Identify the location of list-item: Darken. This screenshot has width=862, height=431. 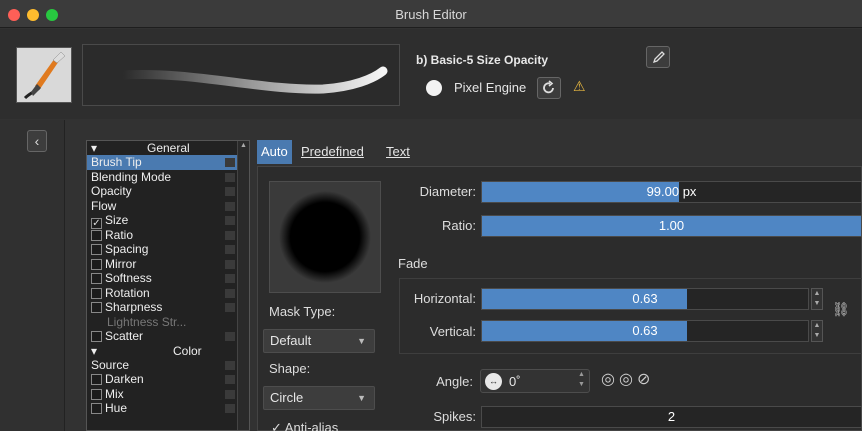
(168, 379).